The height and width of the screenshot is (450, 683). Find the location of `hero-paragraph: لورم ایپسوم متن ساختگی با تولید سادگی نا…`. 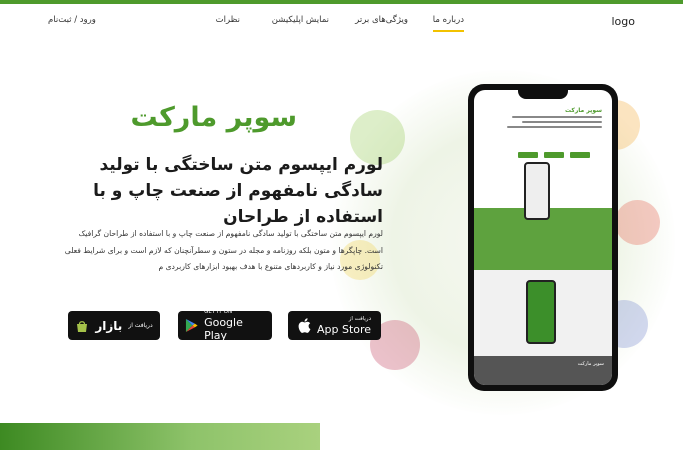

hero-paragraph: لورم ایپسوم متن ساختگی با تولید سادگی نا… is located at coordinates (223, 250).